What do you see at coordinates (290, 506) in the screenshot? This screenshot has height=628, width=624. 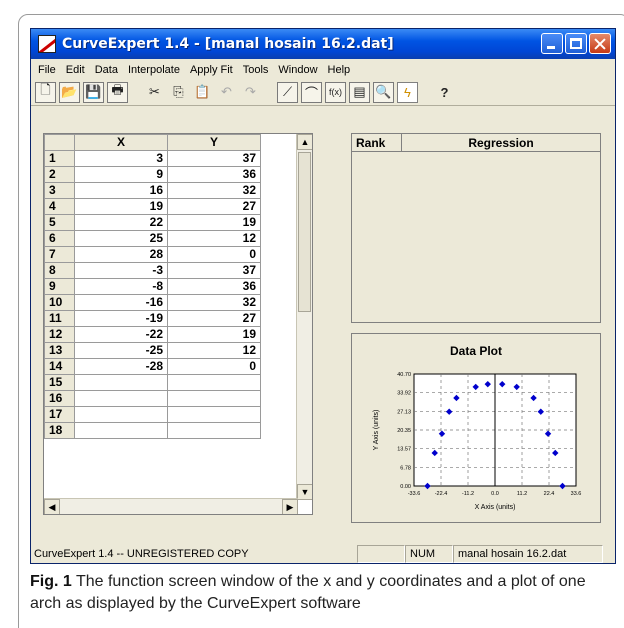 I see `scroll-right-icon: ▶` at bounding box center [290, 506].